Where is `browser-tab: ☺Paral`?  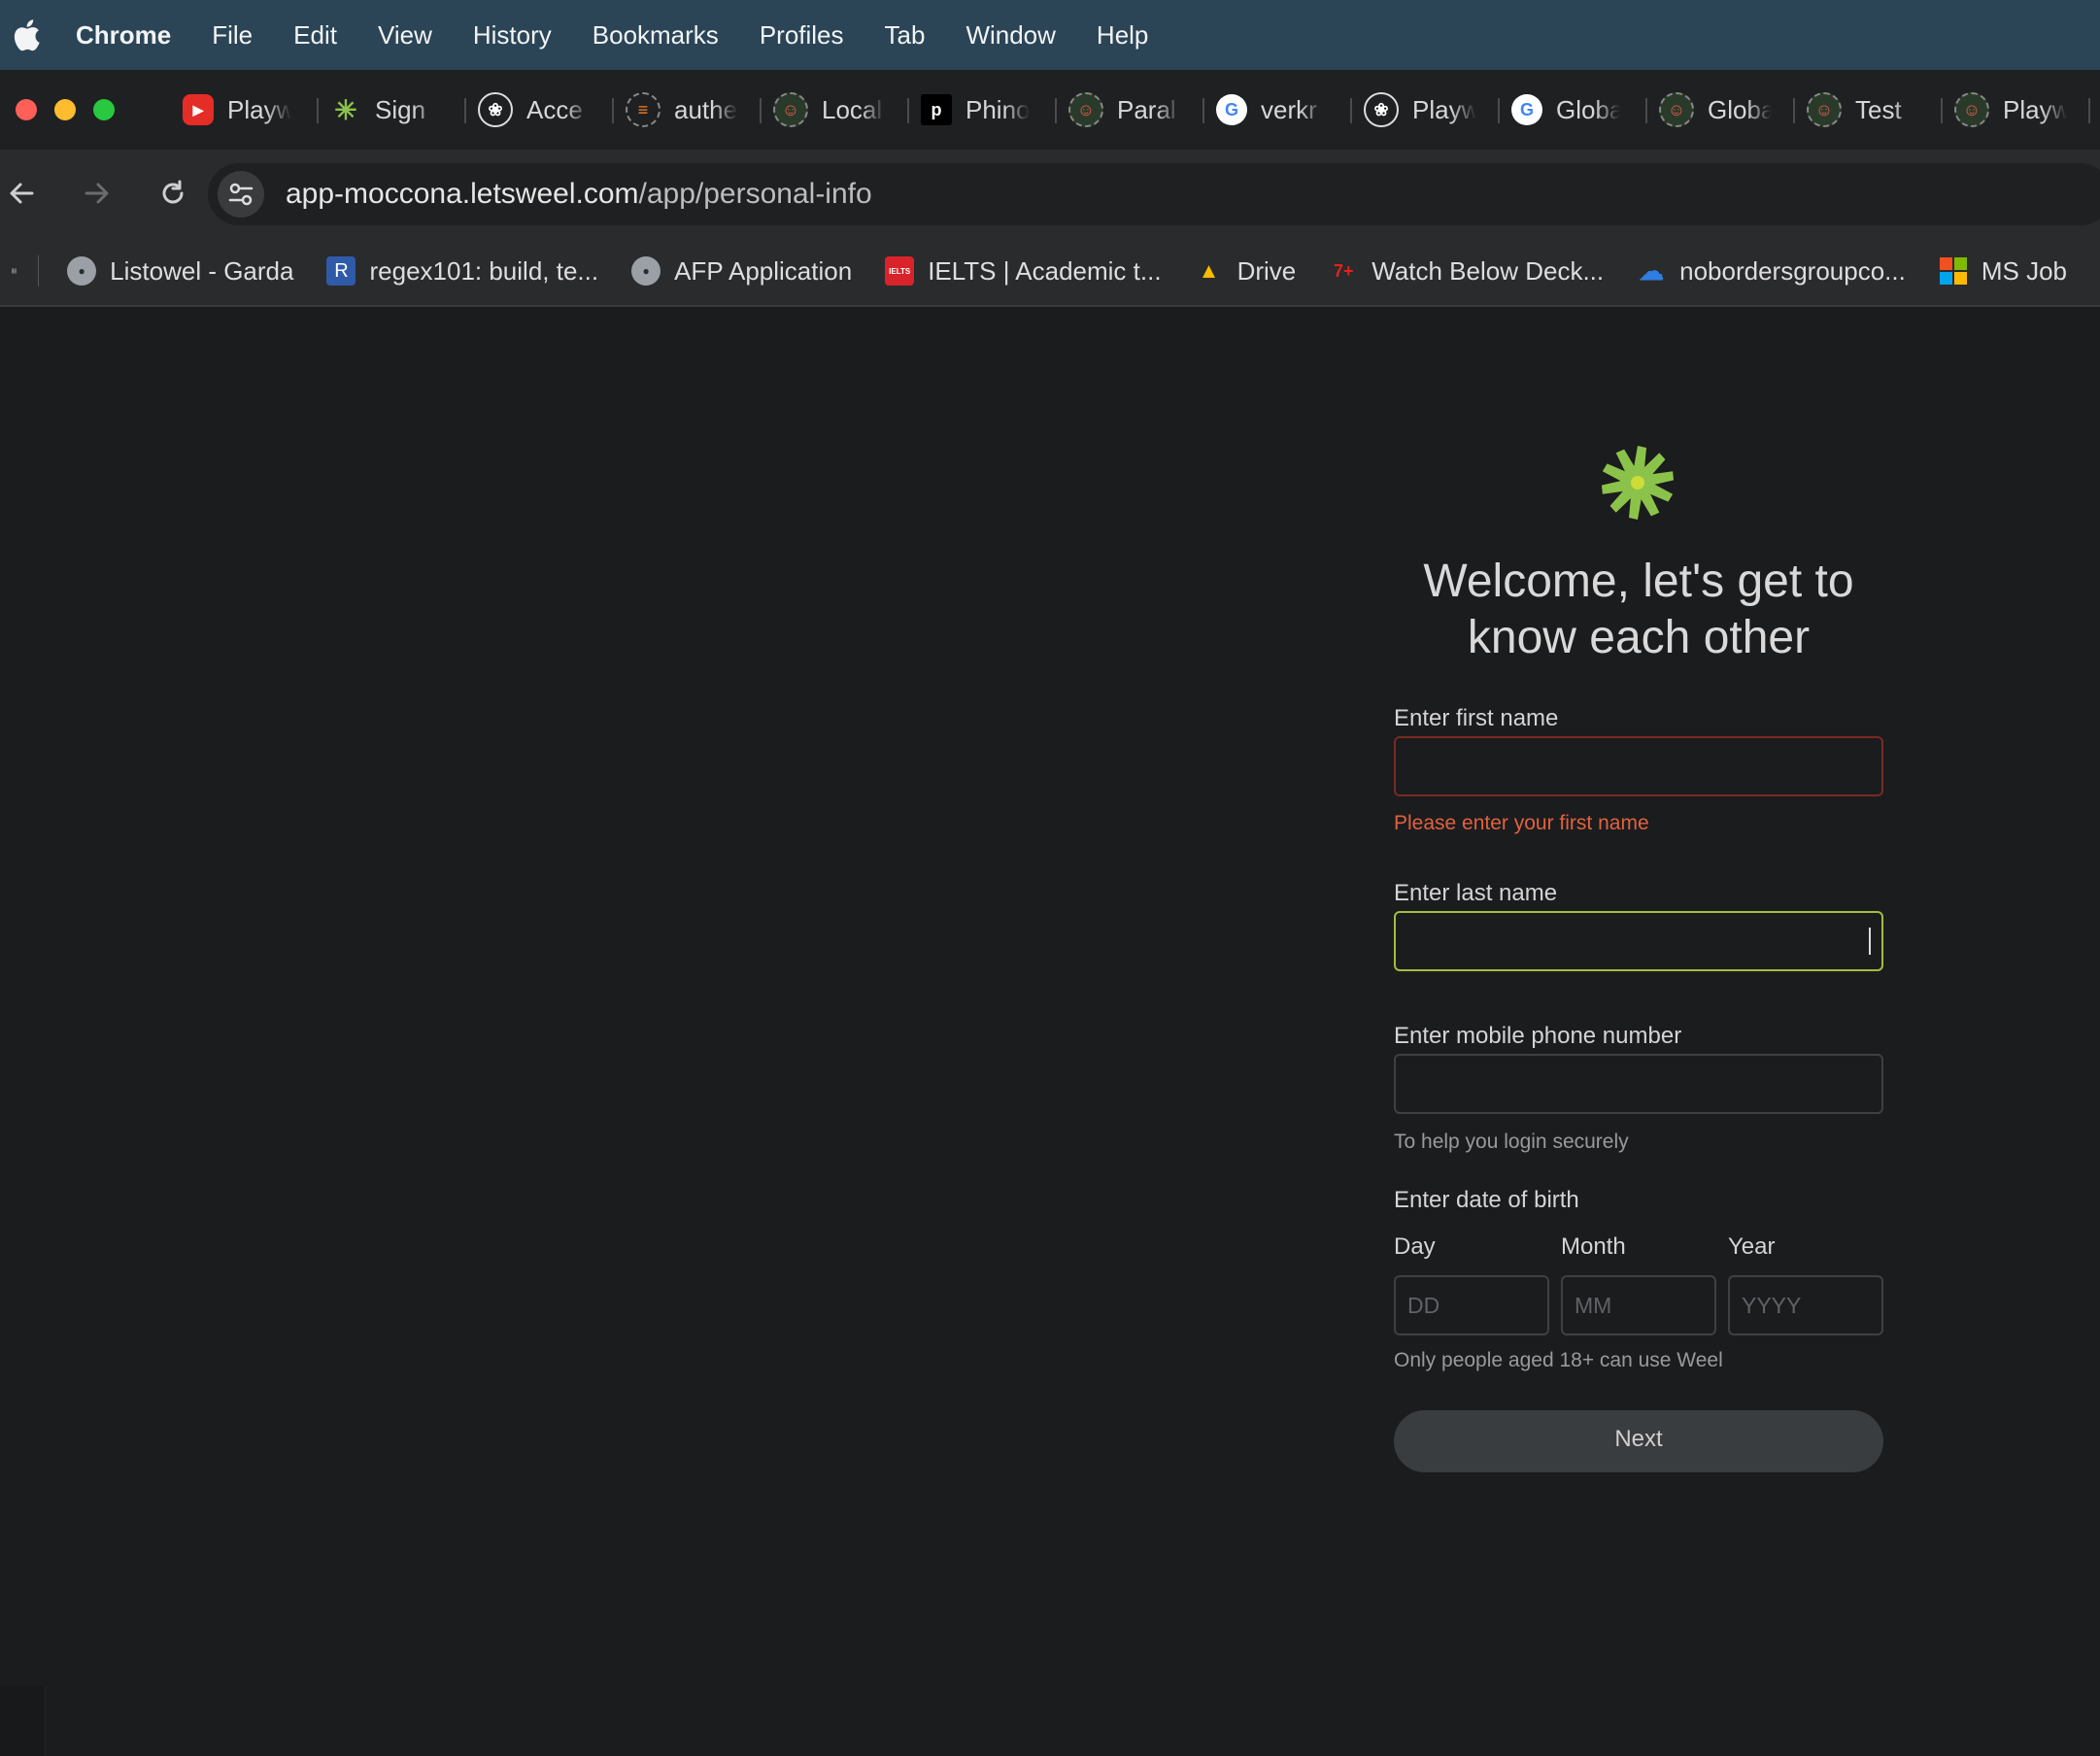 browser-tab: ☺Paral is located at coordinates (1130, 109).